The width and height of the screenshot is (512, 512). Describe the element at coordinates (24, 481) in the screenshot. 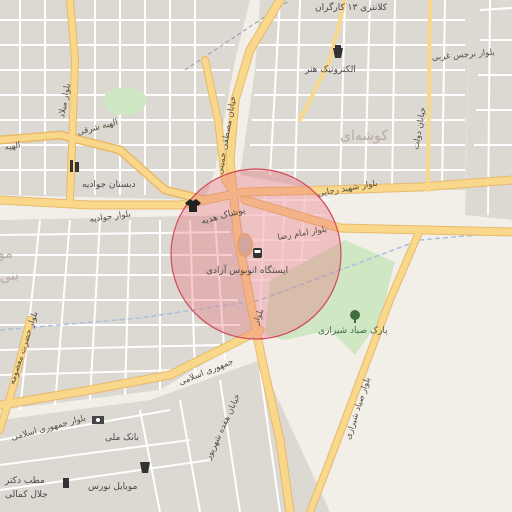

I see `label-matab-doctor: مطب دکتر` at that location.